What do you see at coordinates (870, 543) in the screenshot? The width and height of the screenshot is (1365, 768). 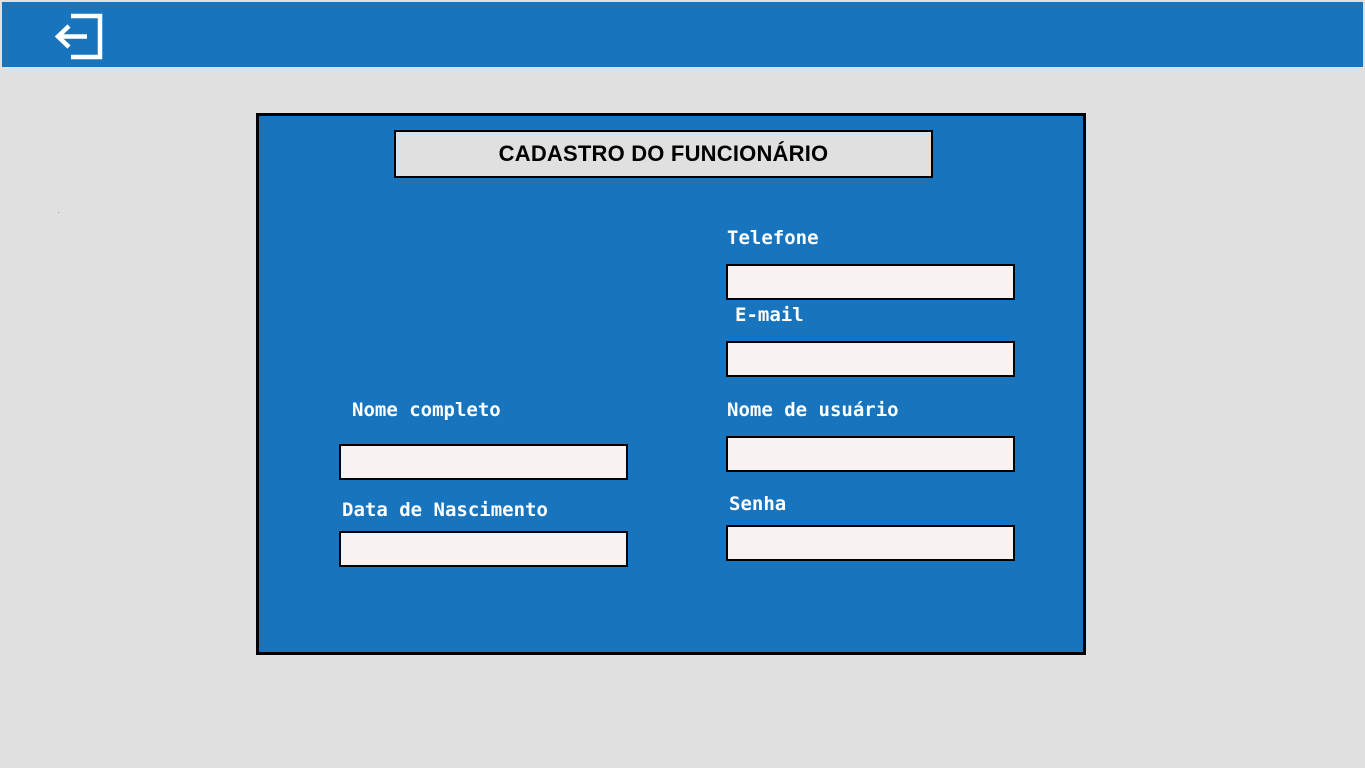 I see `senha-input` at bounding box center [870, 543].